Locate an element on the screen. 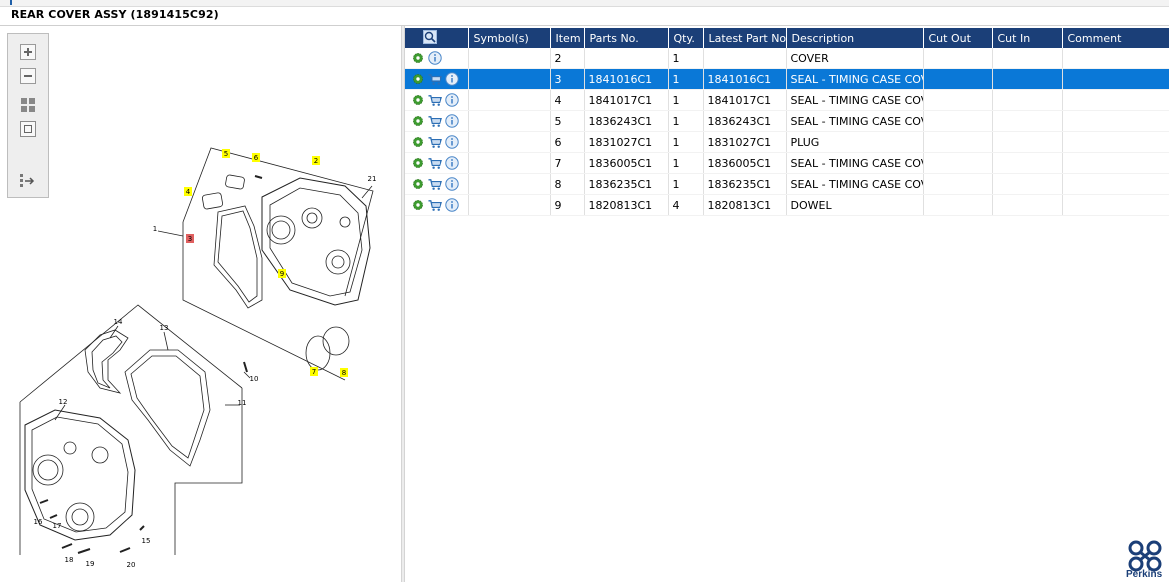  callout-label: 13 is located at coordinates (164, 328).